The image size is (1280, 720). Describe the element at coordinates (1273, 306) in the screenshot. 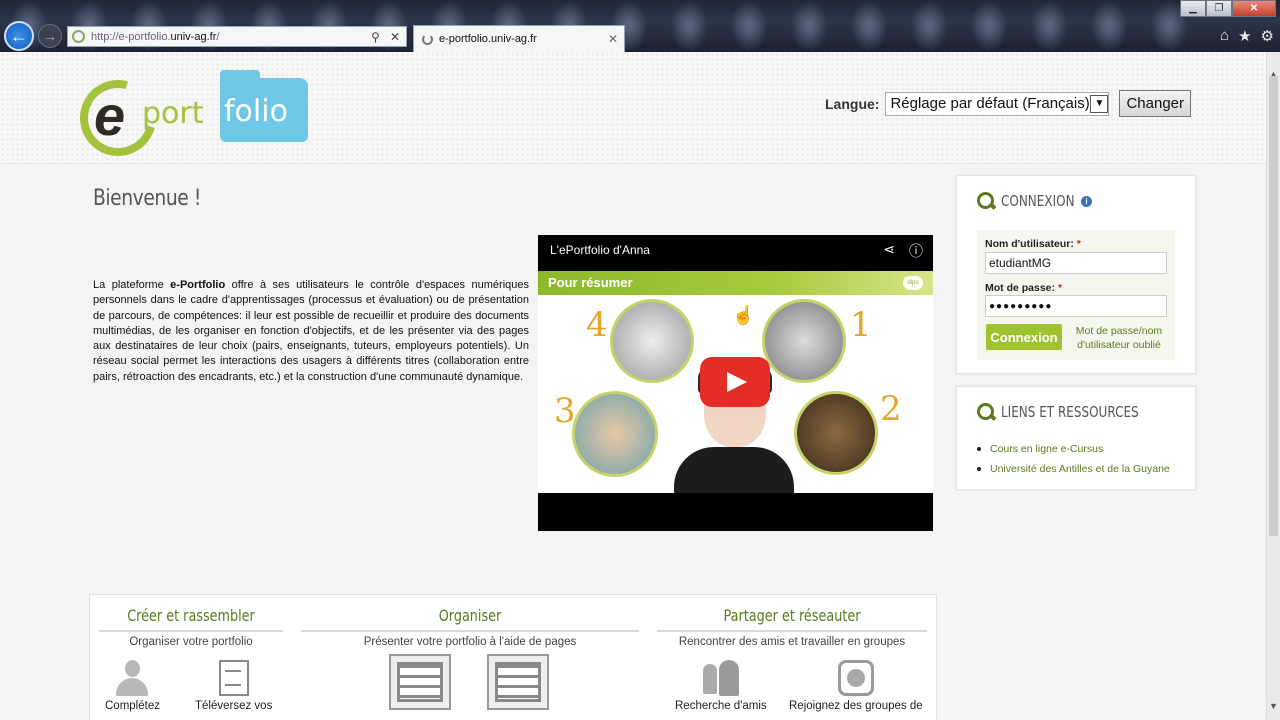

I see `scroll-thumb` at that location.